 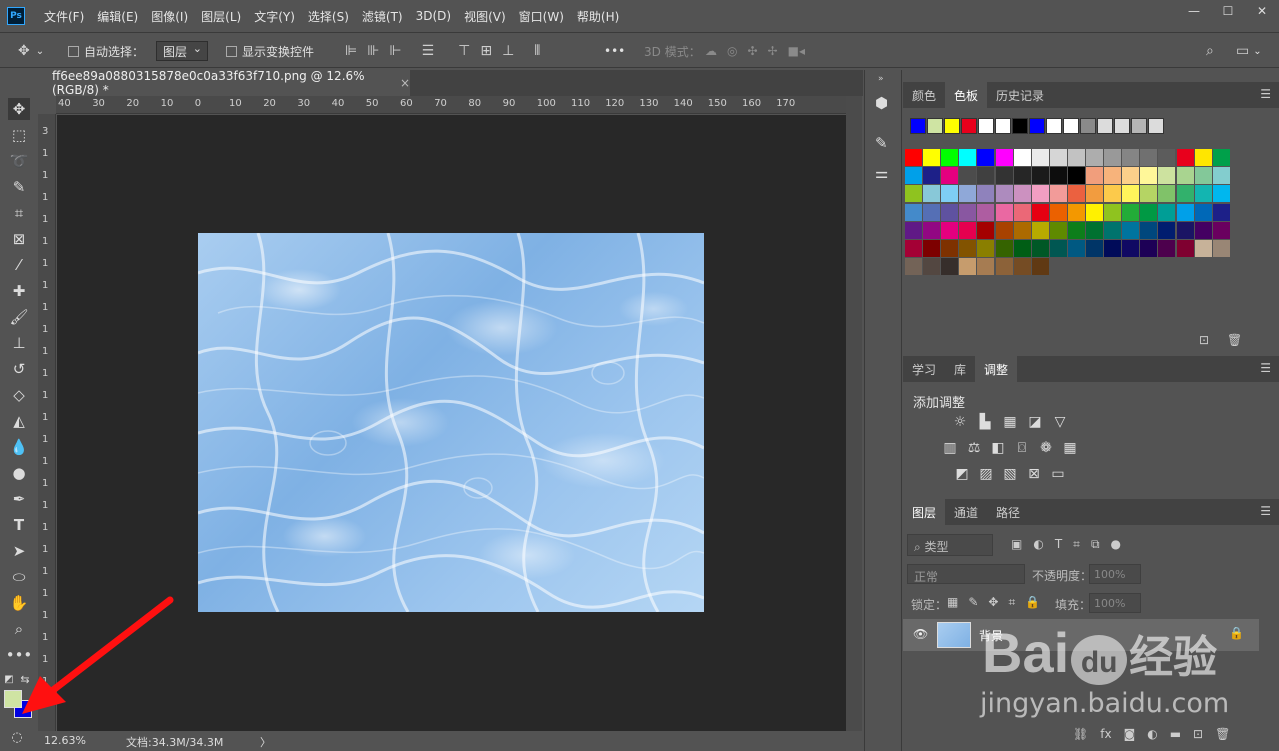 I want to click on ellipse-tool-icon: ⬭, so click(x=19, y=577).